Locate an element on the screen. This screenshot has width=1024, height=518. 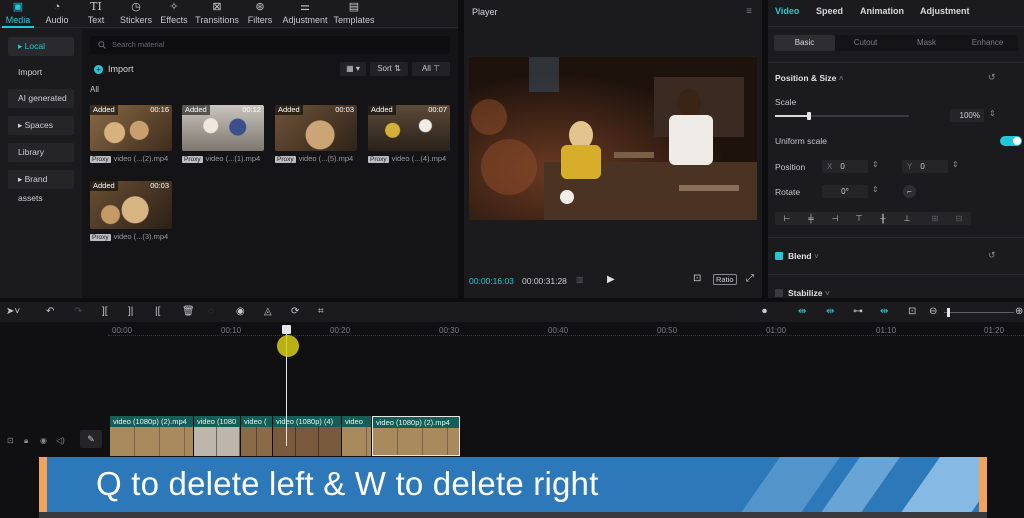
tool-effects: ✧ Effects is located at coordinates (174, 14).